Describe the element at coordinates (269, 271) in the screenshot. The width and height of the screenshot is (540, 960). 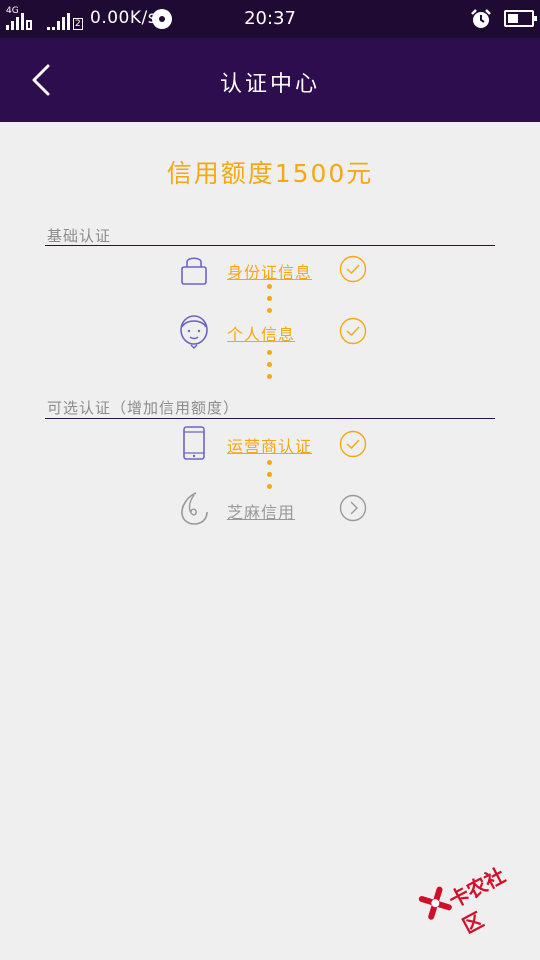
I see `auth-item-label: 身份证信息` at that location.